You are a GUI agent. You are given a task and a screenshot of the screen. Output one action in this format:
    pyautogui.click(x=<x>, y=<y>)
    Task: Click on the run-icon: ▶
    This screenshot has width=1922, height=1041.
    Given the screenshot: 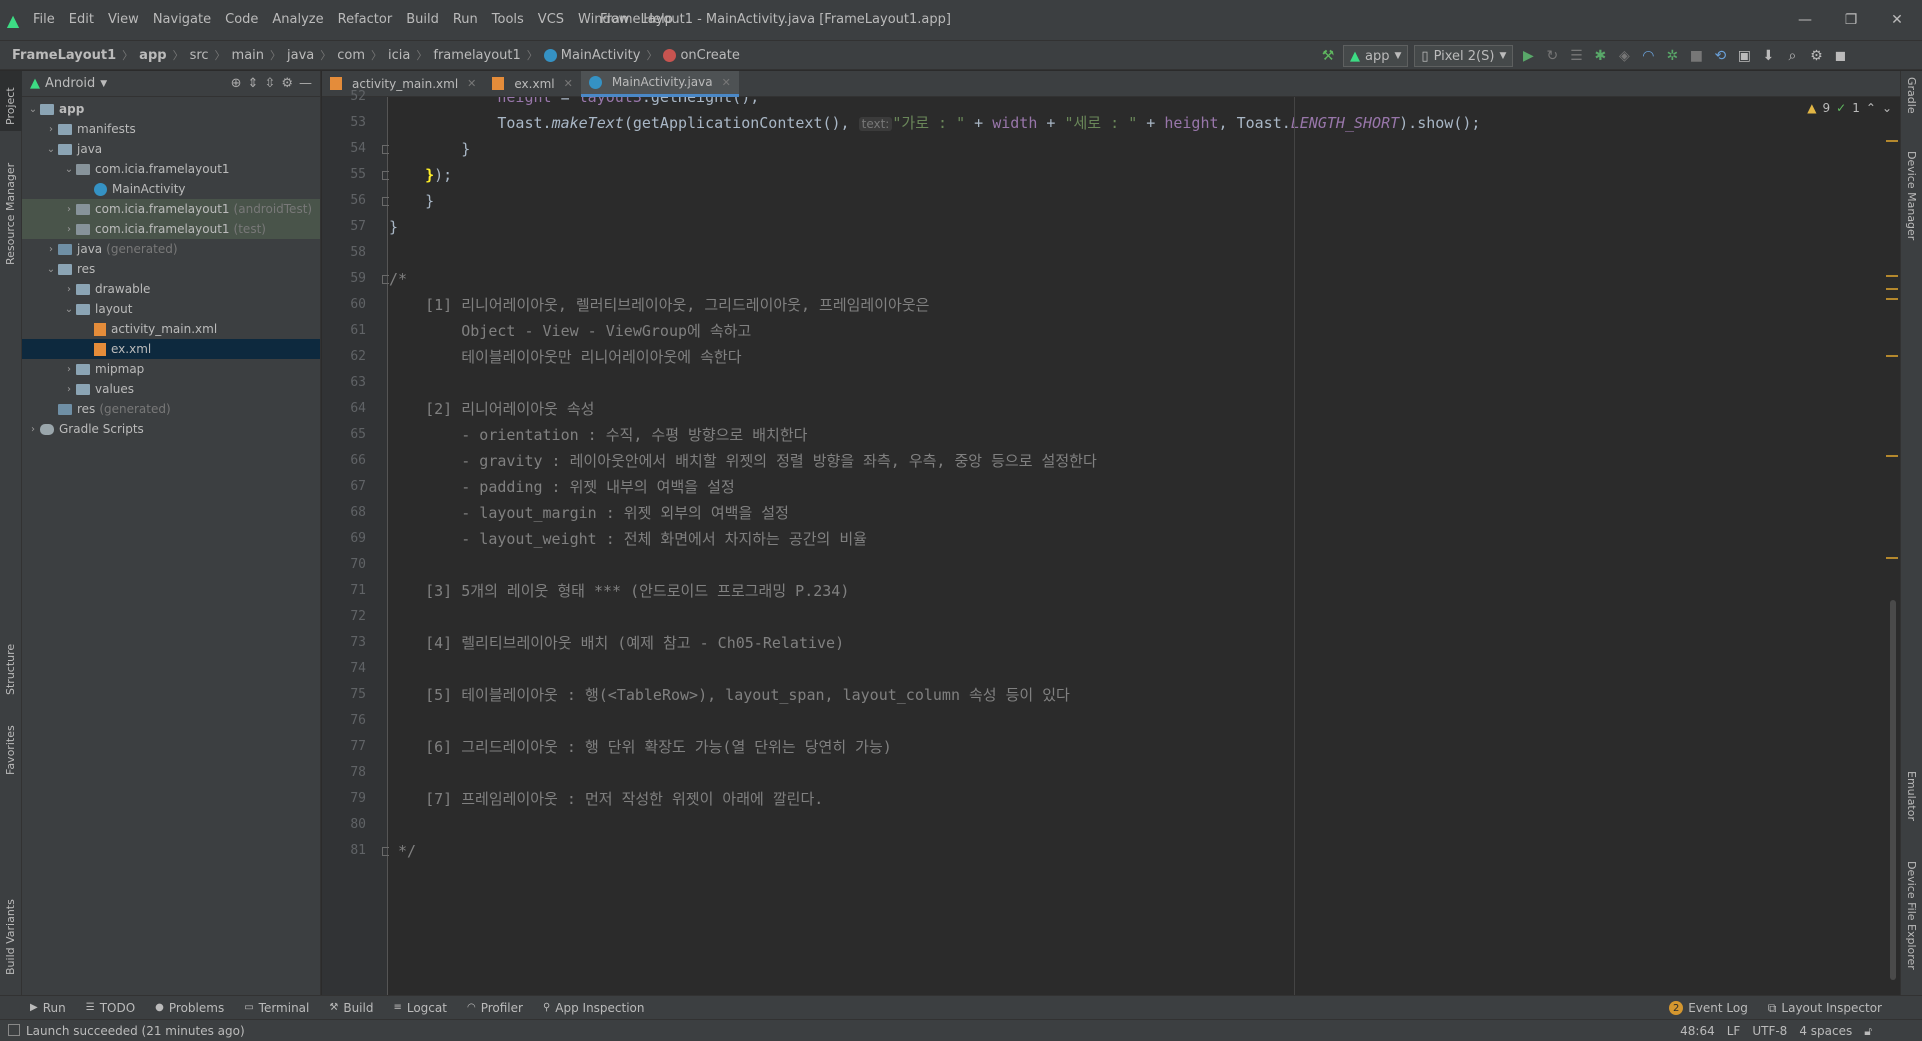 What is the action you would take?
    pyautogui.click(x=1528, y=56)
    